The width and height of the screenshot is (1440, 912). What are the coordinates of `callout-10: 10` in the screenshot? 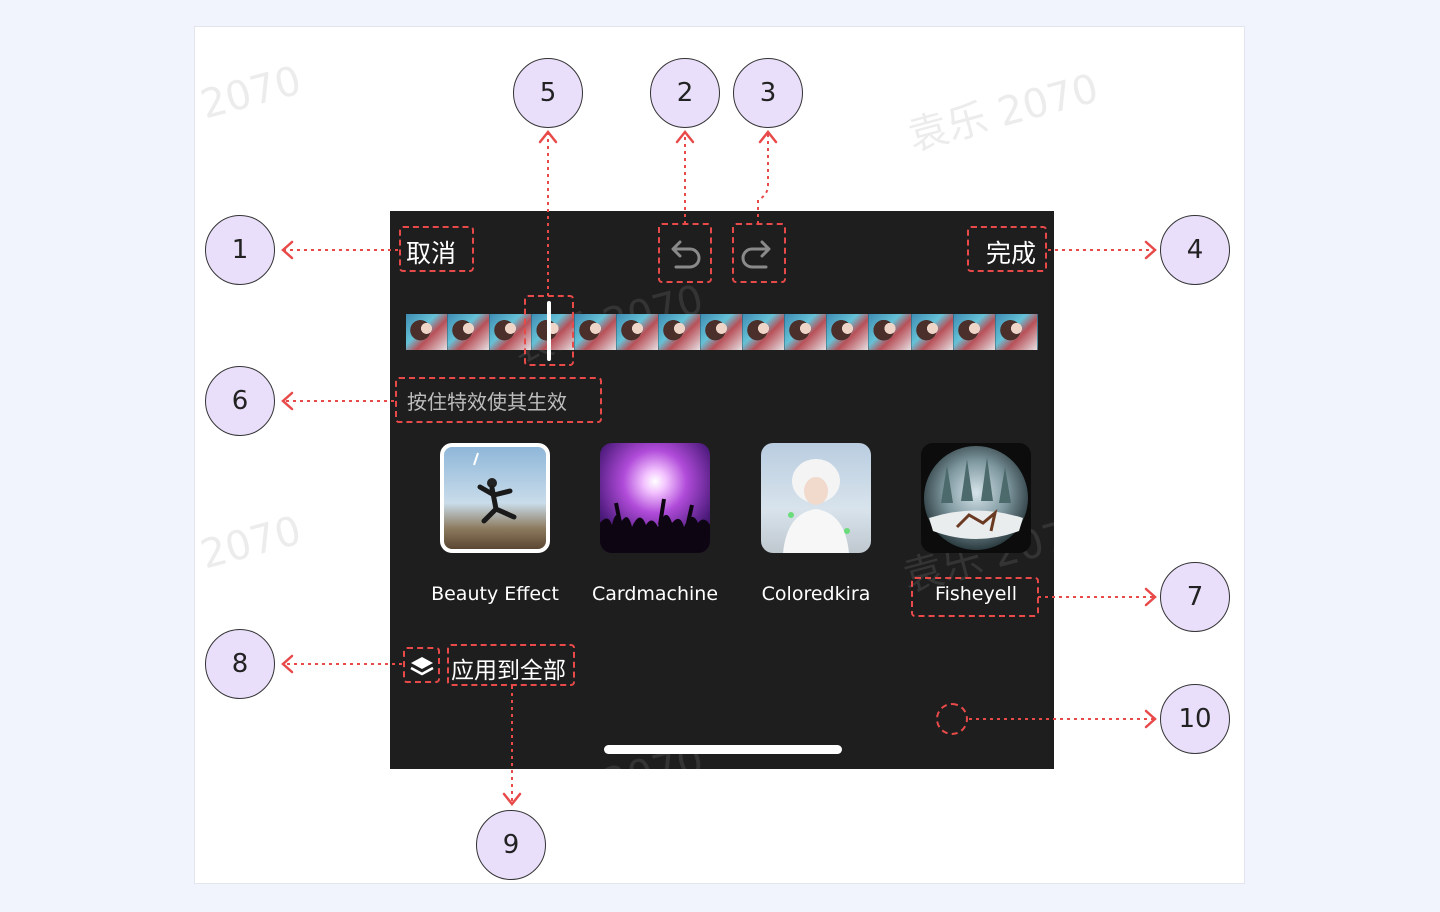 It's located at (1195, 719).